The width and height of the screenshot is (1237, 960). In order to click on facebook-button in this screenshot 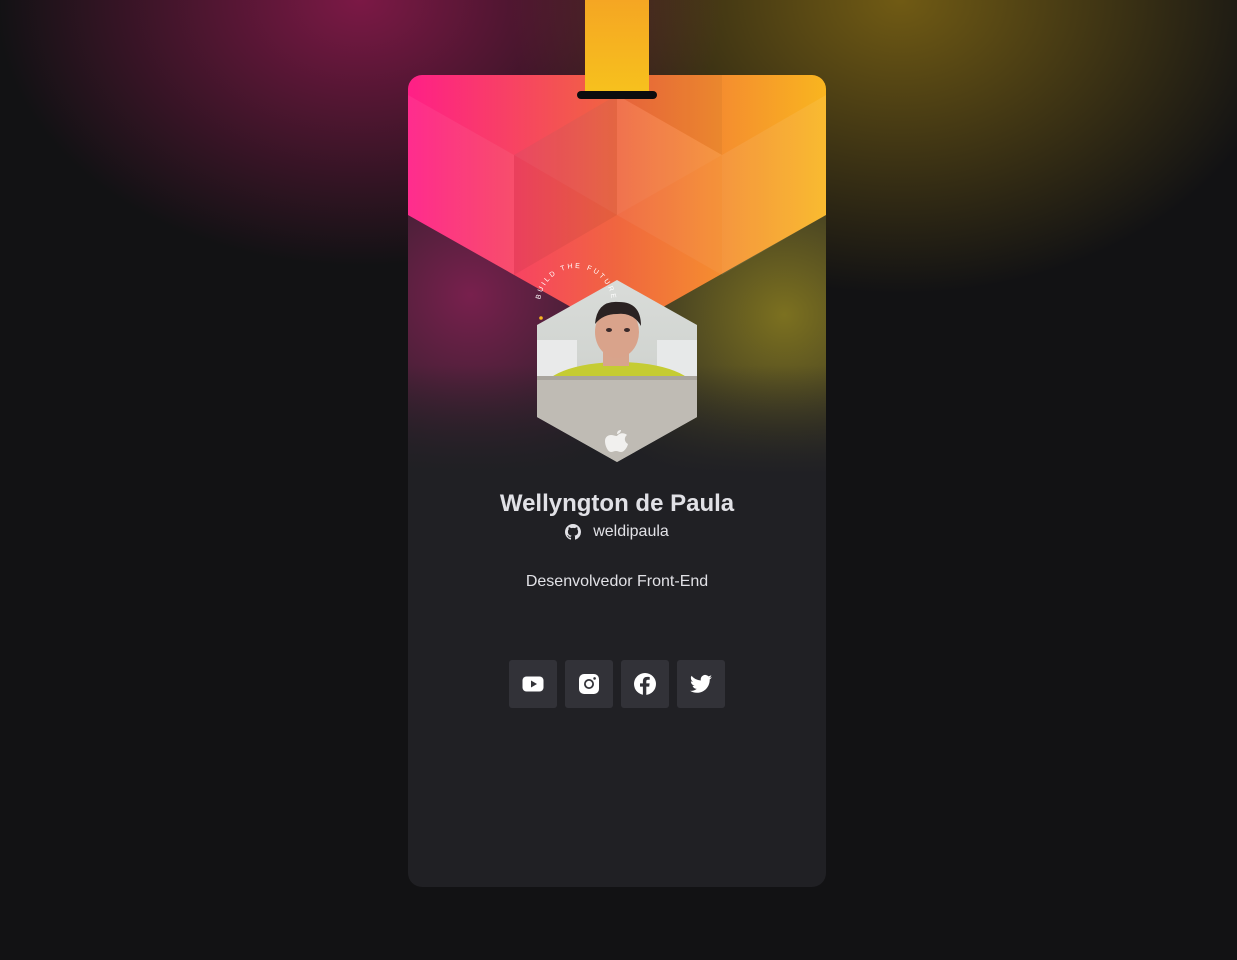, I will do `click(645, 684)`.